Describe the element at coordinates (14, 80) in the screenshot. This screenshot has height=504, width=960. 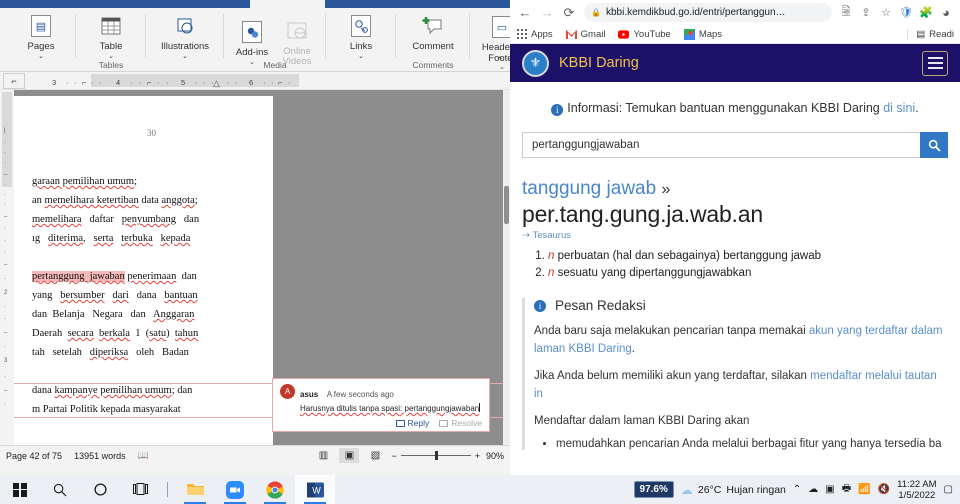
I see `tab-stop-selector: ⌐` at that location.